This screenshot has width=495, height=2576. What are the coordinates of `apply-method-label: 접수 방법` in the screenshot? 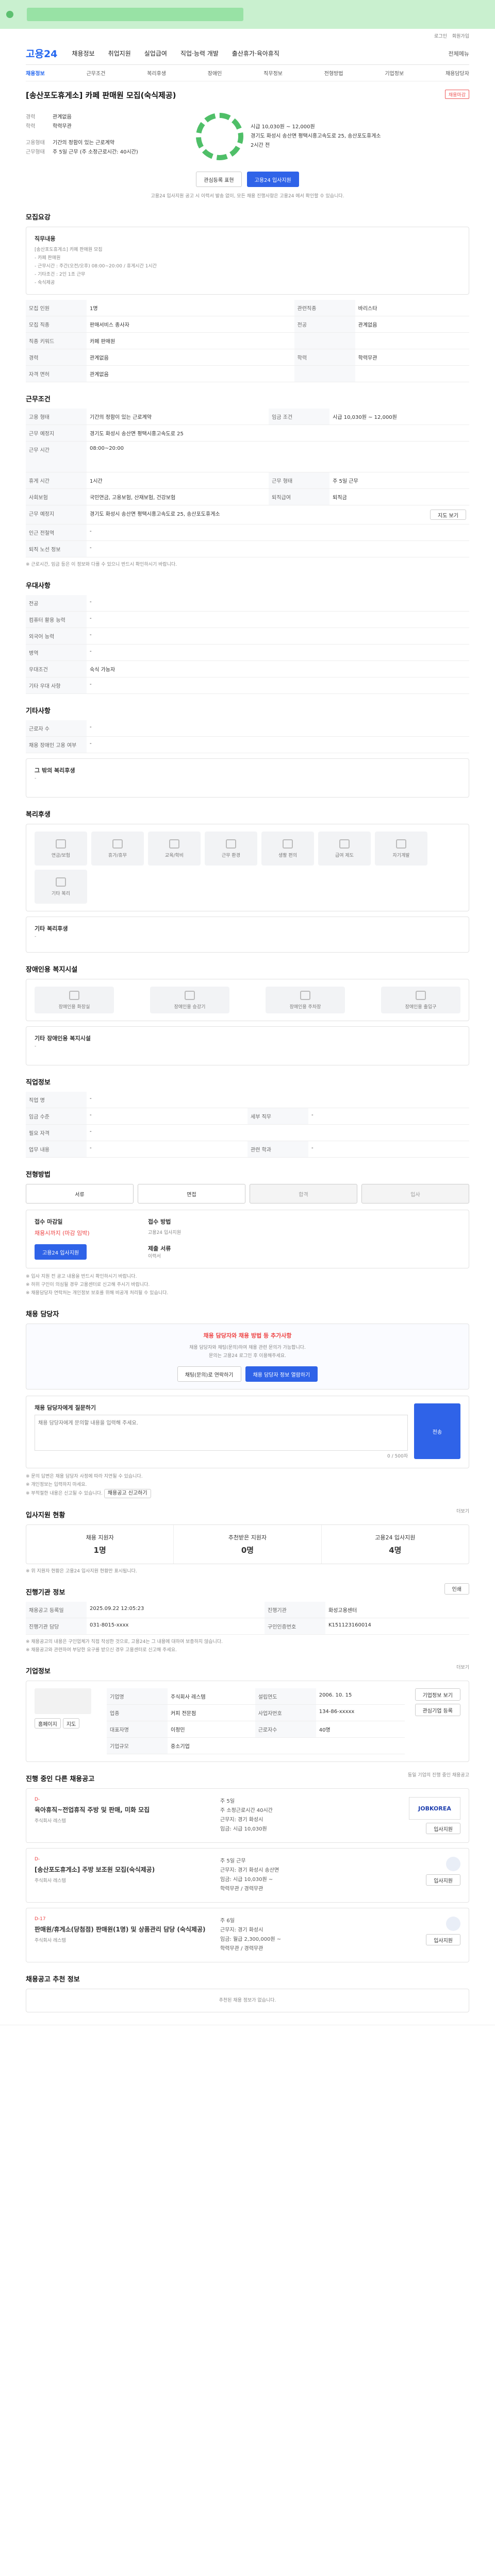 It's located at (159, 1221).